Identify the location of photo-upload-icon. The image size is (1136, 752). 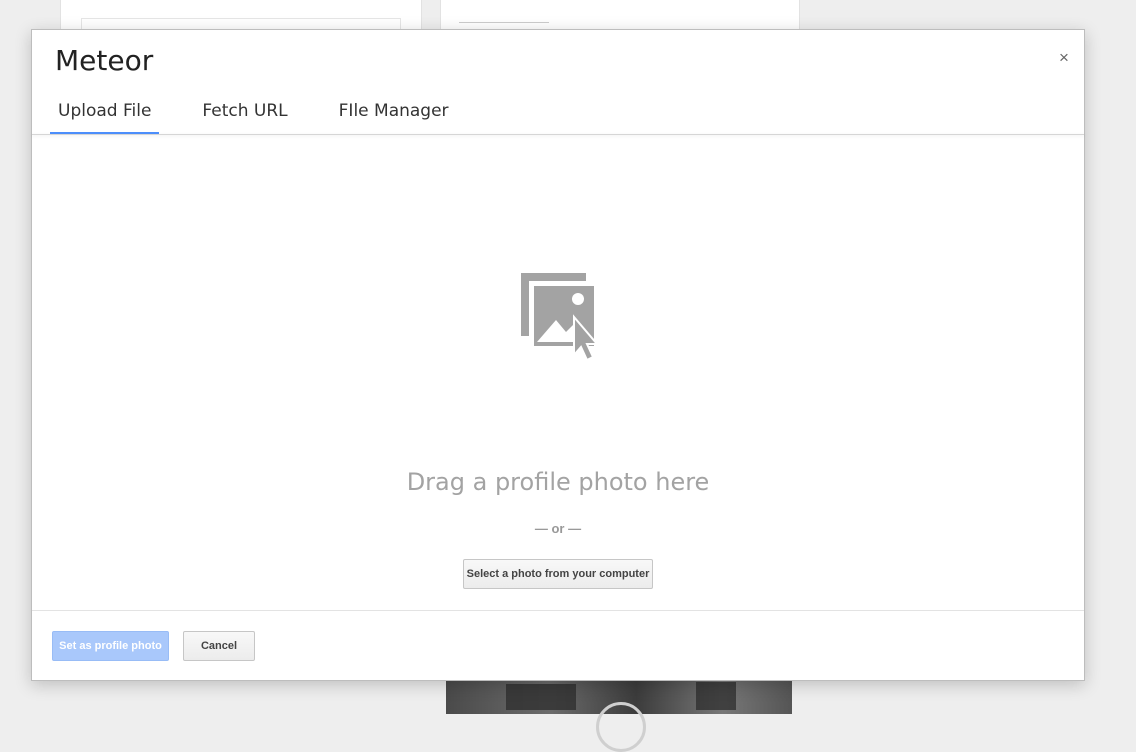
(559, 316).